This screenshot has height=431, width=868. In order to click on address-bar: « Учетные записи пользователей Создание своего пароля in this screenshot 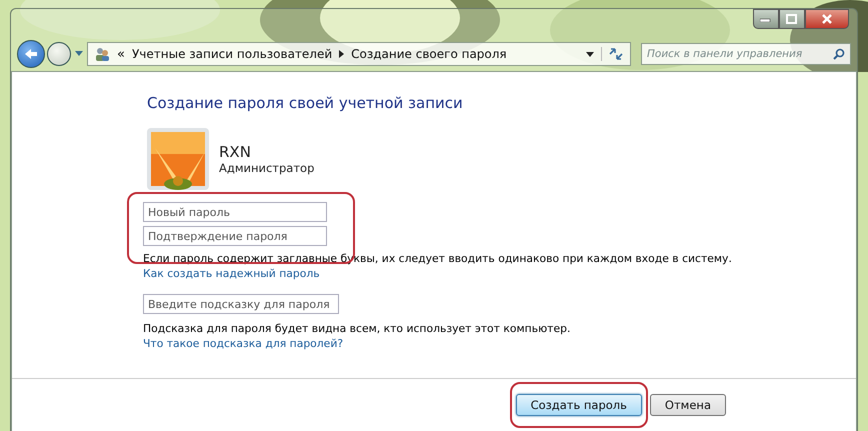, I will do `click(359, 54)`.